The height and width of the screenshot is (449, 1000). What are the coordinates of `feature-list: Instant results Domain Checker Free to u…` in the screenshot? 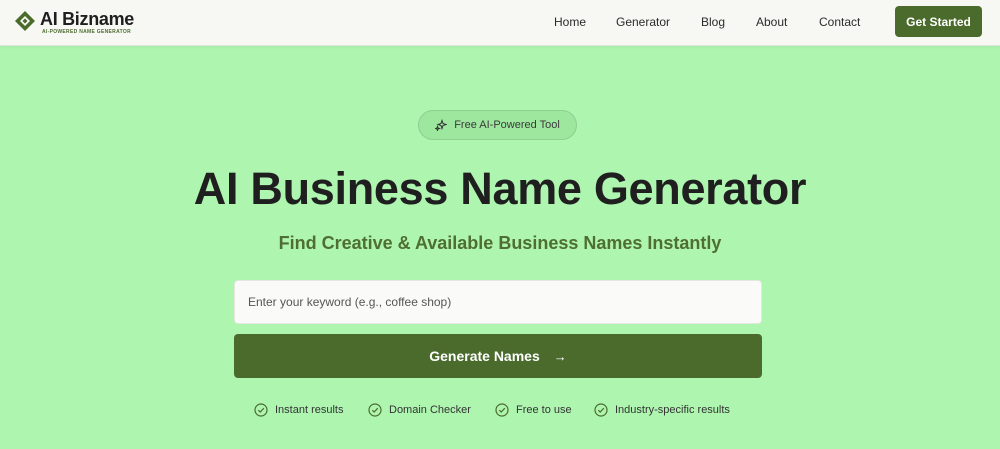 It's located at (500, 411).